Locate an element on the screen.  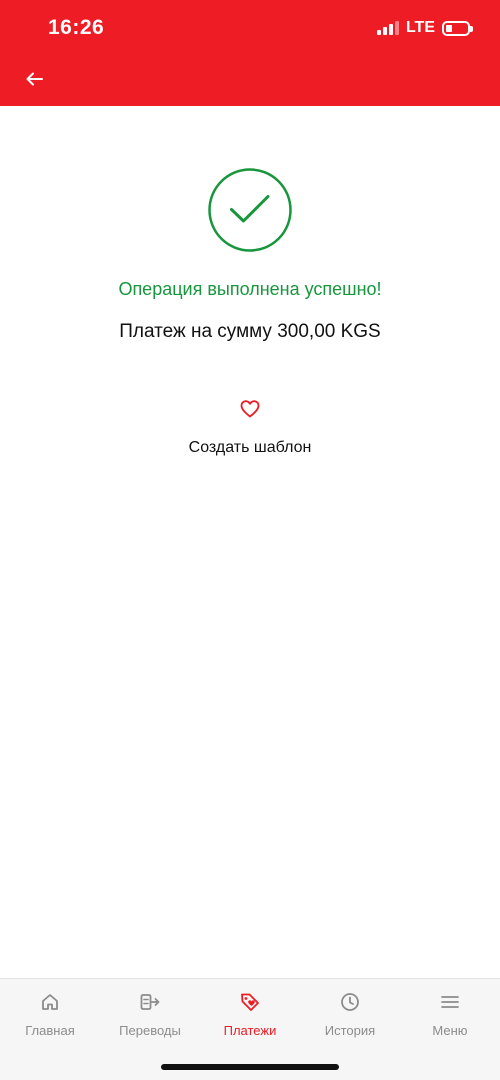
heart-icon is located at coordinates (250, 409).